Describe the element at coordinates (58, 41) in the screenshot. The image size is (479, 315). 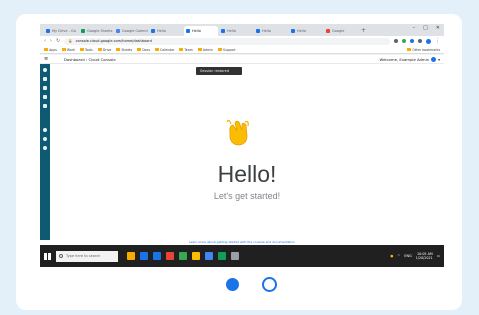
I see `reload-button: ↻` at that location.